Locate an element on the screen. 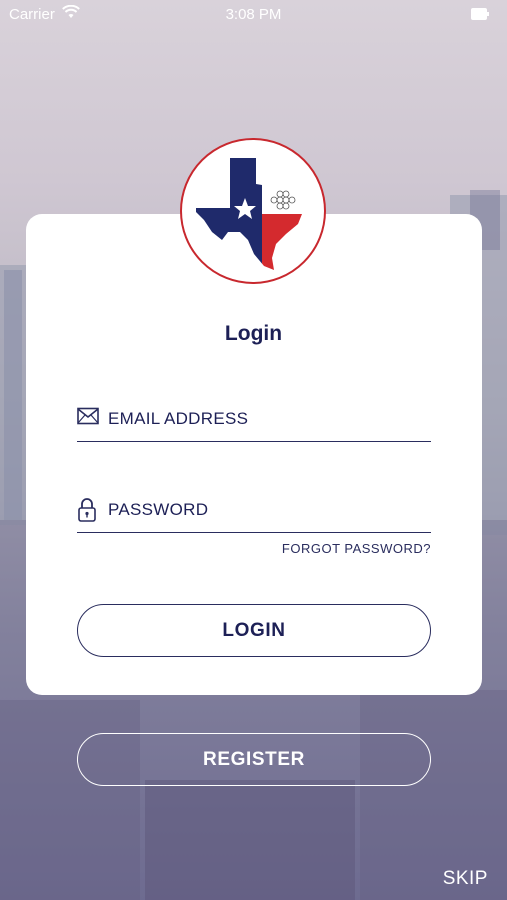  battery-icon is located at coordinates (480, 14).